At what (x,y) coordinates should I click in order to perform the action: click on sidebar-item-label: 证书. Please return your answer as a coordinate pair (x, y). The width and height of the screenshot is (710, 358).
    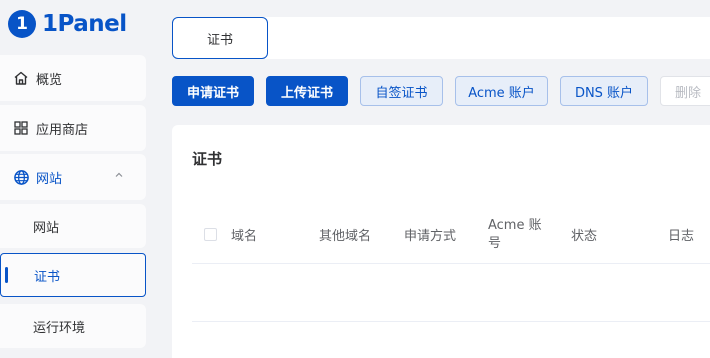
    Looking at the image, I should click on (47, 277).